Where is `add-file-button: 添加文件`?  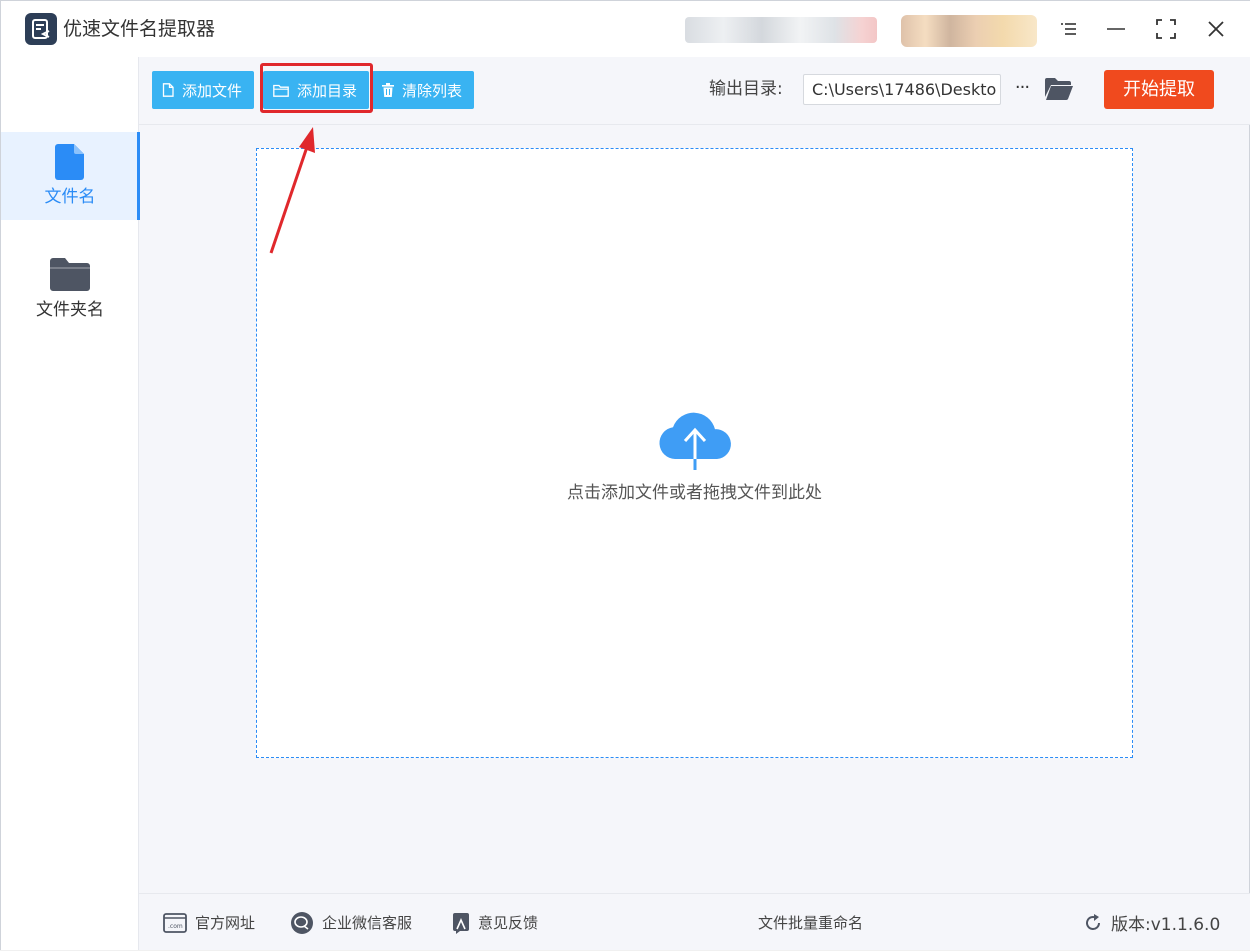 add-file-button: 添加文件 is located at coordinates (203, 90).